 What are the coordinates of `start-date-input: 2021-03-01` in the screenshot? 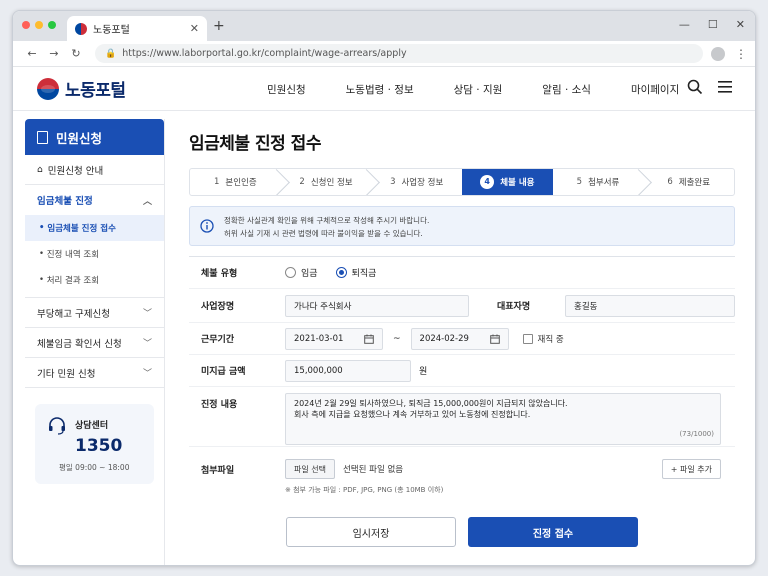 It's located at (334, 338).